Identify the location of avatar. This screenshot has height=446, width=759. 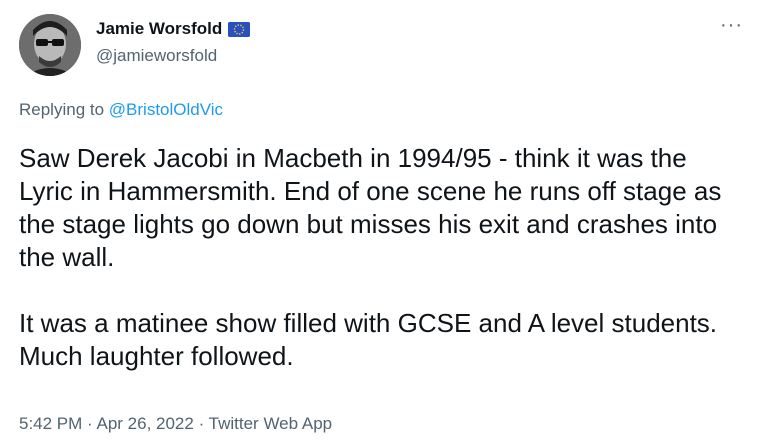
(50, 45).